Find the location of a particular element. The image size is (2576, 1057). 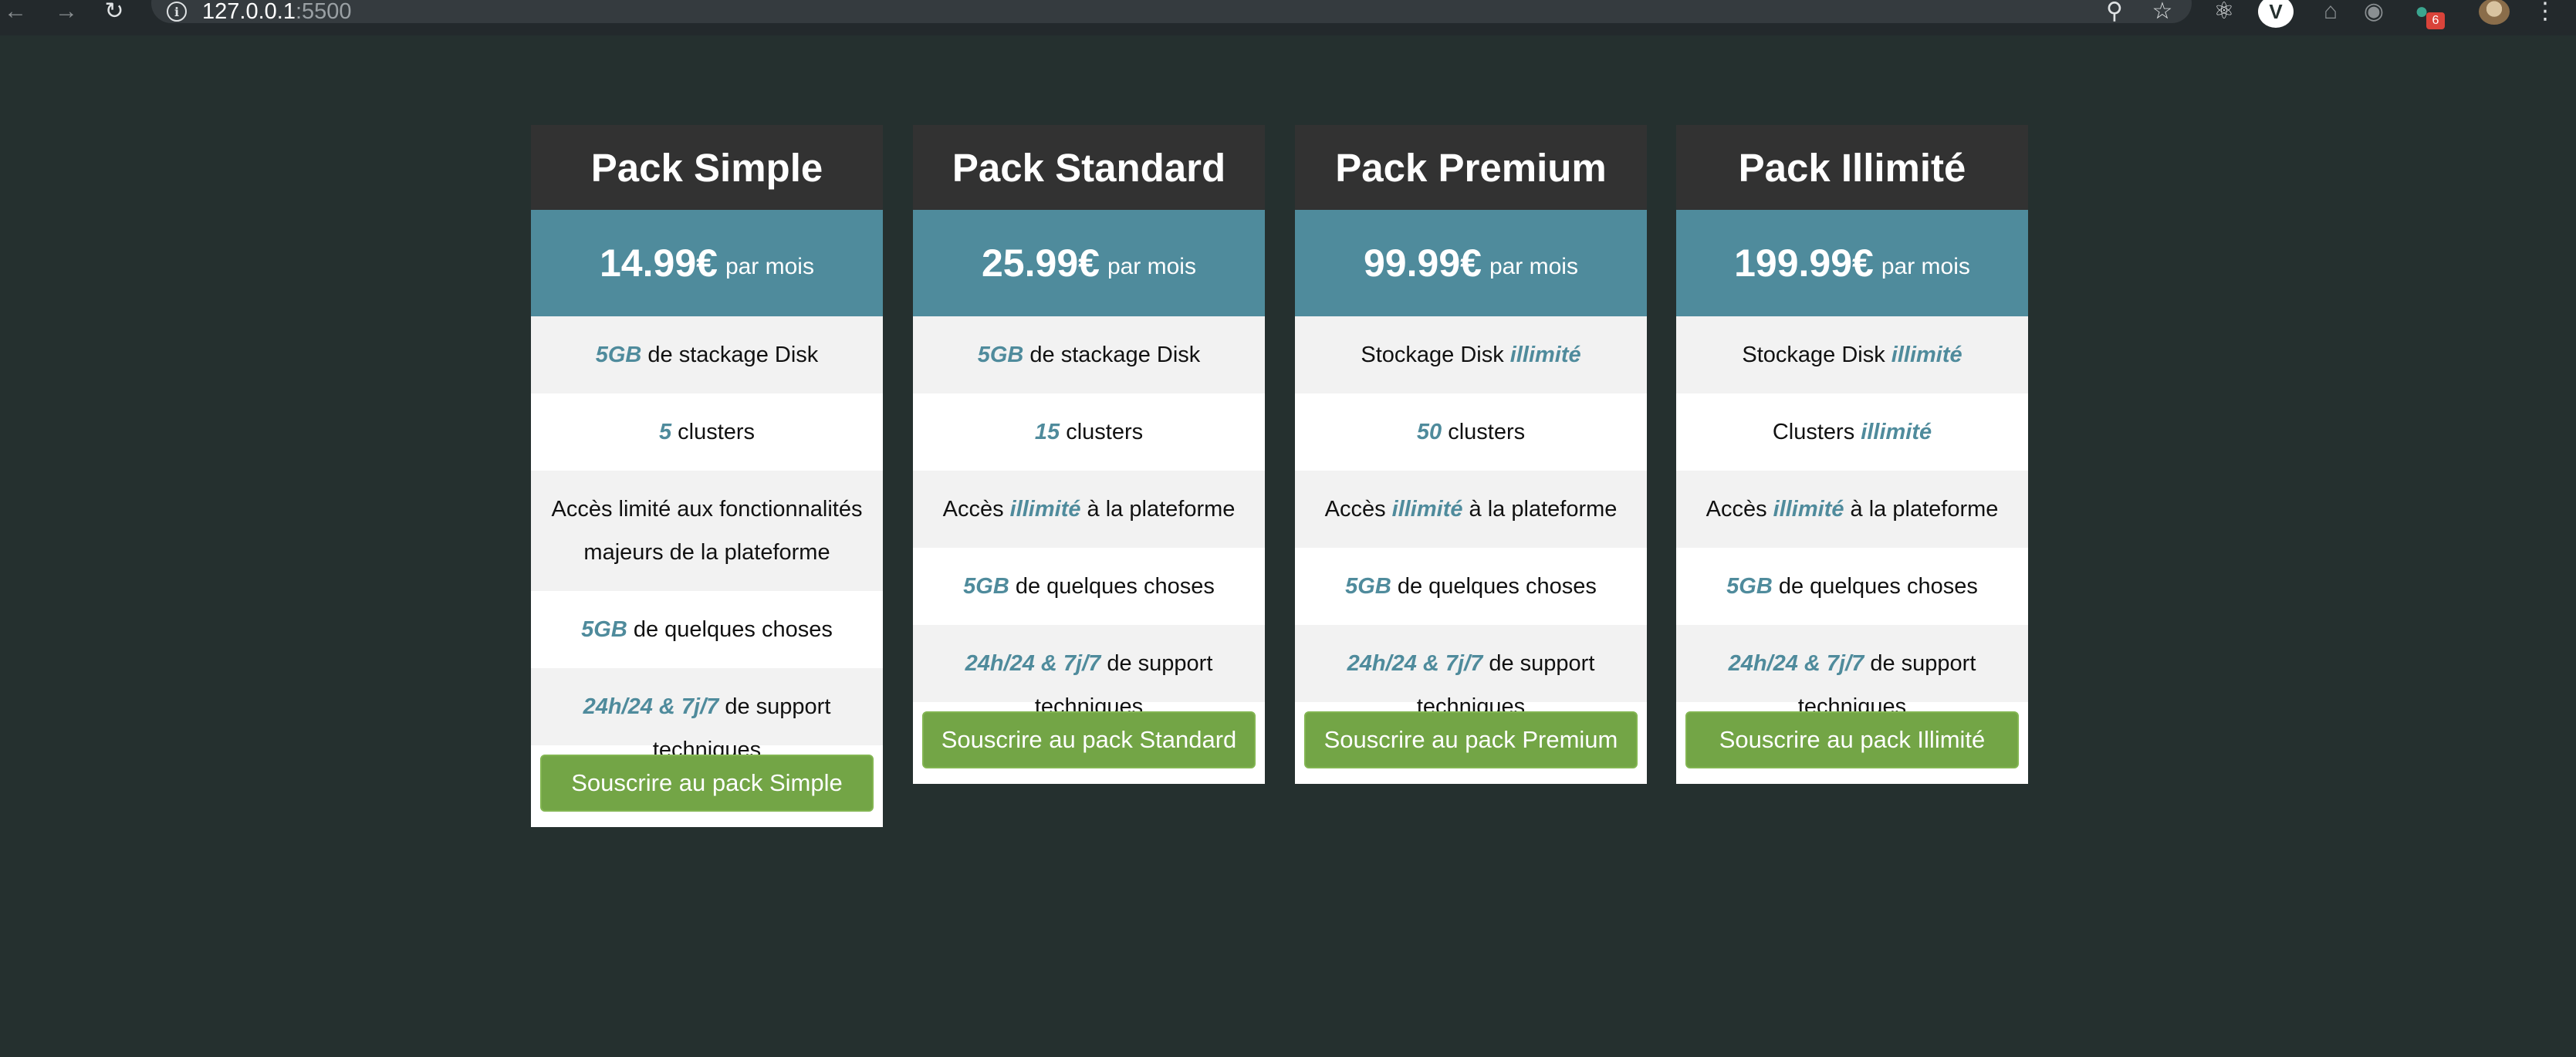

feature-highlight: 5 is located at coordinates (665, 432).